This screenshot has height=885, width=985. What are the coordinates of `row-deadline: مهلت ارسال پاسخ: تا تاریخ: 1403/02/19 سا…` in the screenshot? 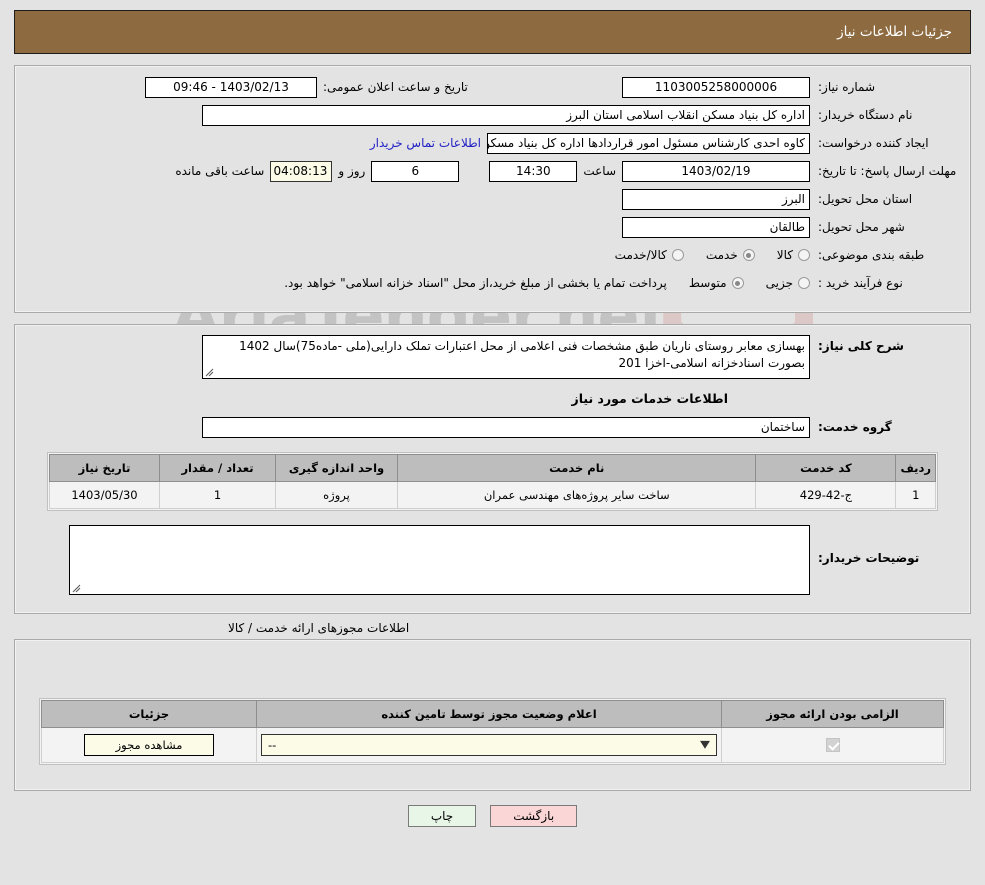 It's located at (492, 171).